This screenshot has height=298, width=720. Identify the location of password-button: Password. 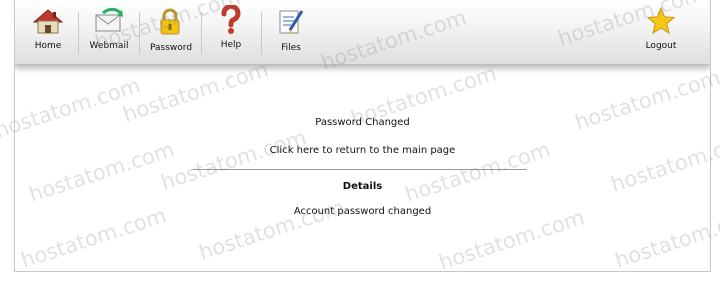
(171, 35).